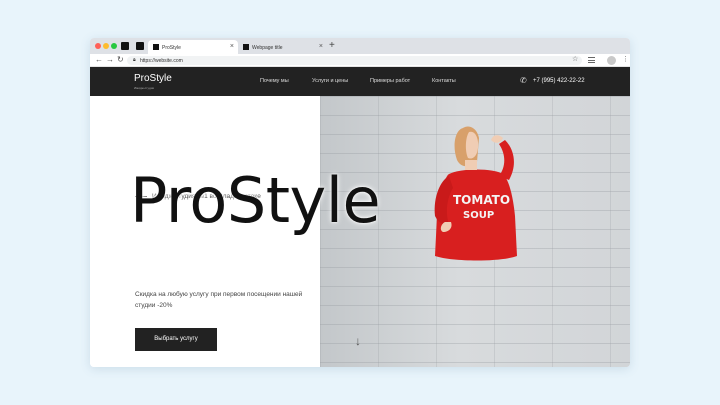  I want to click on phone-number: +7 (995) 422-22-22, so click(559, 81).